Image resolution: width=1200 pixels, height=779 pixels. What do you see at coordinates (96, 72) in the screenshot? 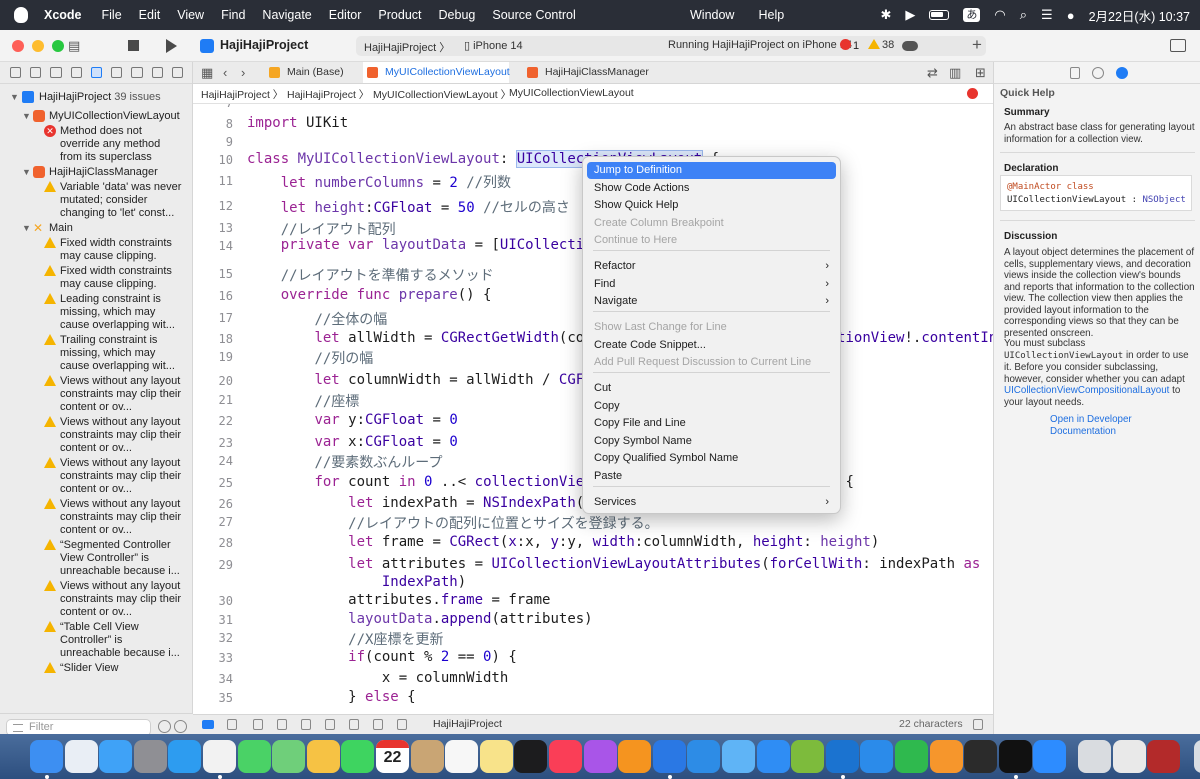
I see `issue-navigator-icon` at bounding box center [96, 72].